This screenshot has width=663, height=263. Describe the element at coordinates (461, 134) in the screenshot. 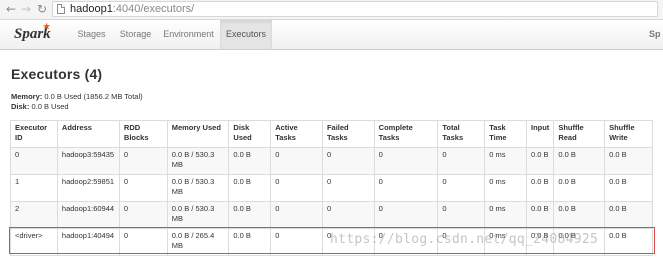

I see `column-header: Total Tasks` at that location.